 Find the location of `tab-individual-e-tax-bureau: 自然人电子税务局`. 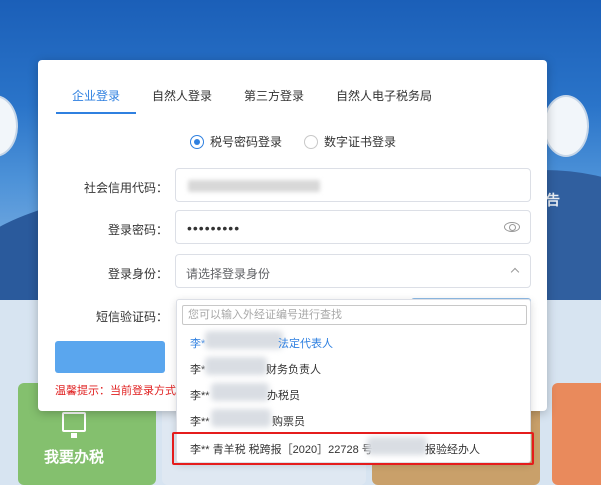

tab-individual-e-tax-bureau: 自然人电子税务局 is located at coordinates (384, 96).